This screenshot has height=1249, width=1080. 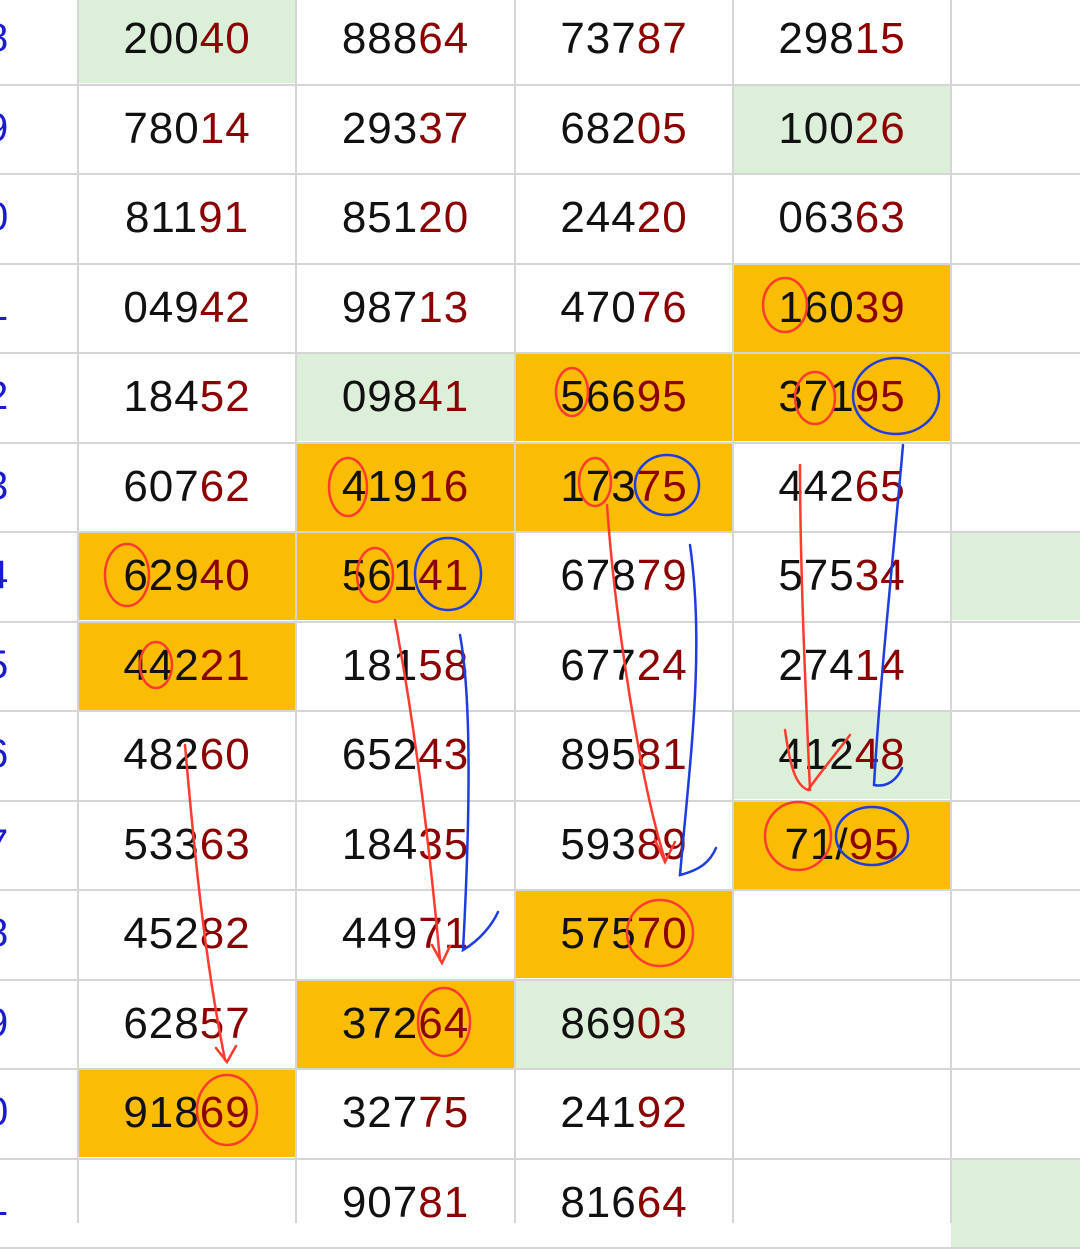 I want to click on table-cell: 41248, so click(x=842, y=755).